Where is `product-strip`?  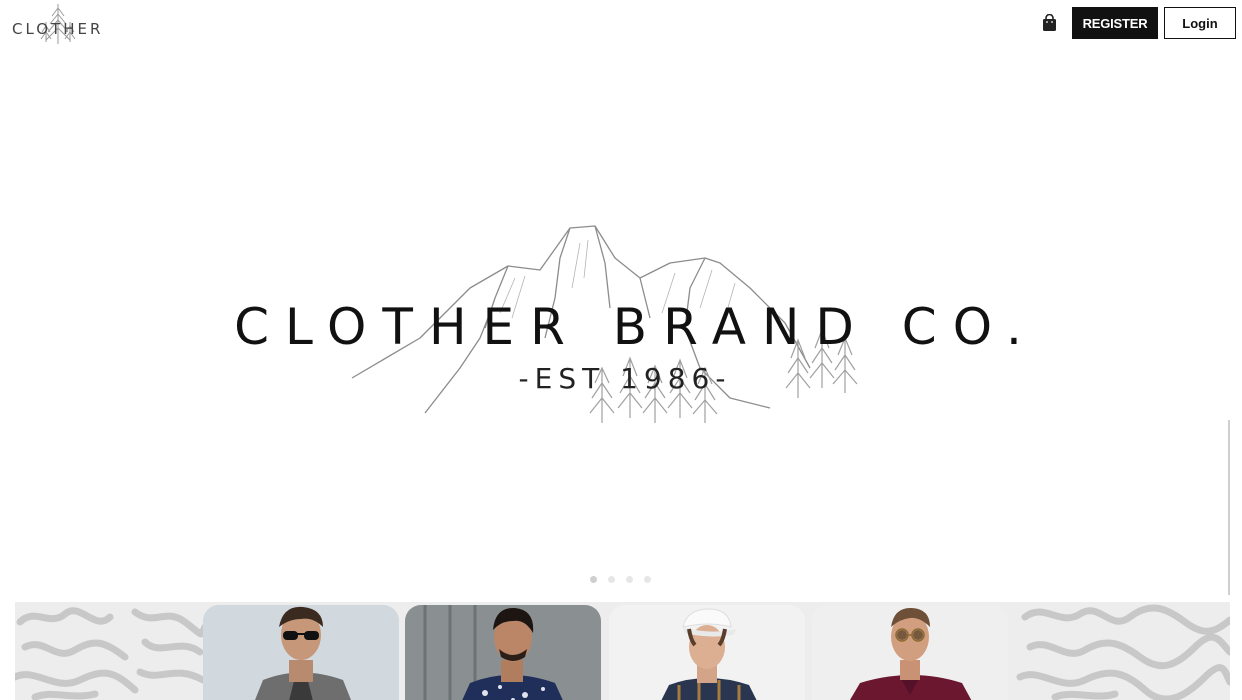
product-strip is located at coordinates (622, 651).